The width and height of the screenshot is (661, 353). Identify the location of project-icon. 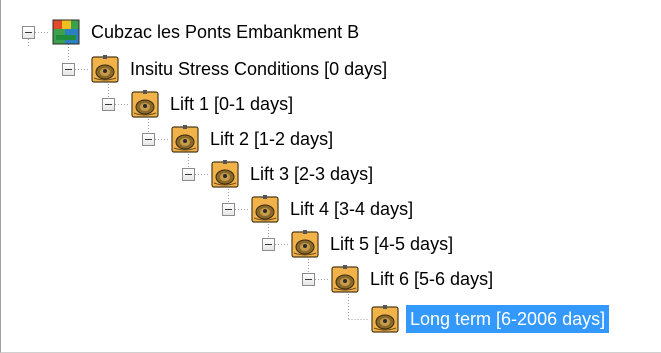
(66, 32).